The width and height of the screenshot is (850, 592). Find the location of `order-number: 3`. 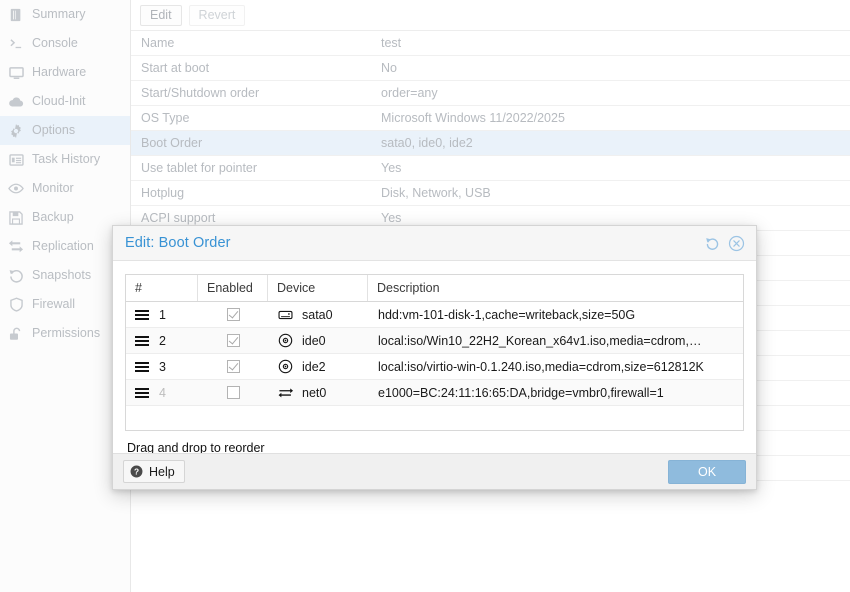

order-number: 3 is located at coordinates (162, 366).